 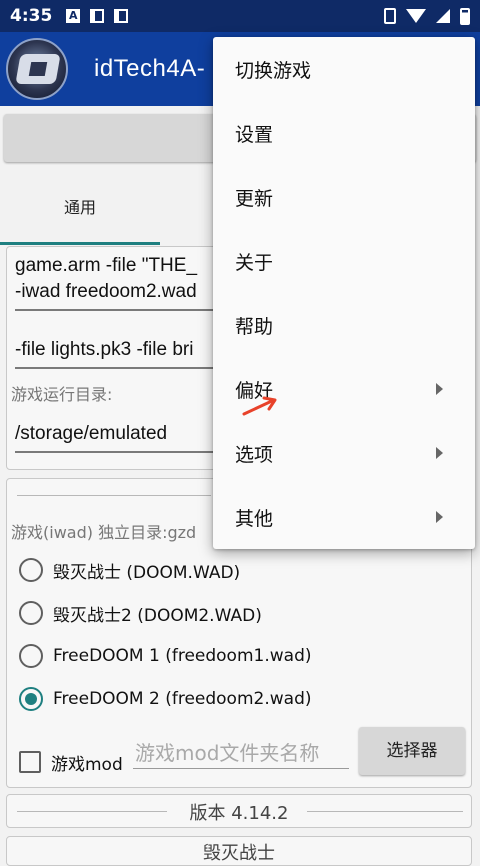 I want to click on radio-button-selected, so click(x=31, y=699).